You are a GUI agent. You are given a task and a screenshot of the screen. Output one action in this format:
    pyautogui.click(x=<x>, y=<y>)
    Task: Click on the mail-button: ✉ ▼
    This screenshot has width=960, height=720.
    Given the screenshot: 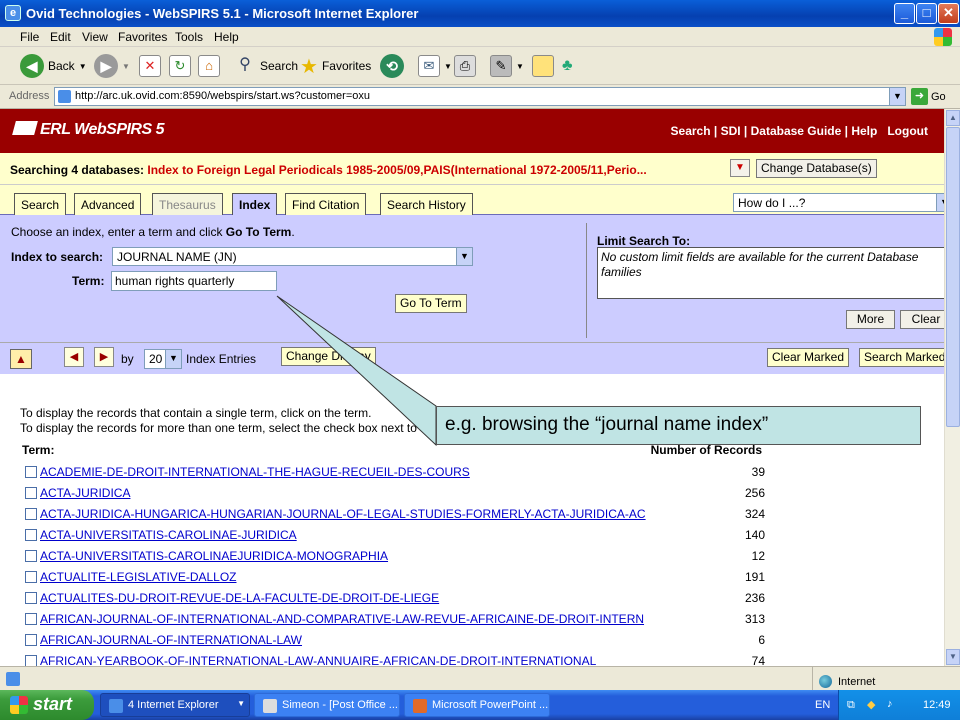 What is the action you would take?
    pyautogui.click(x=435, y=66)
    